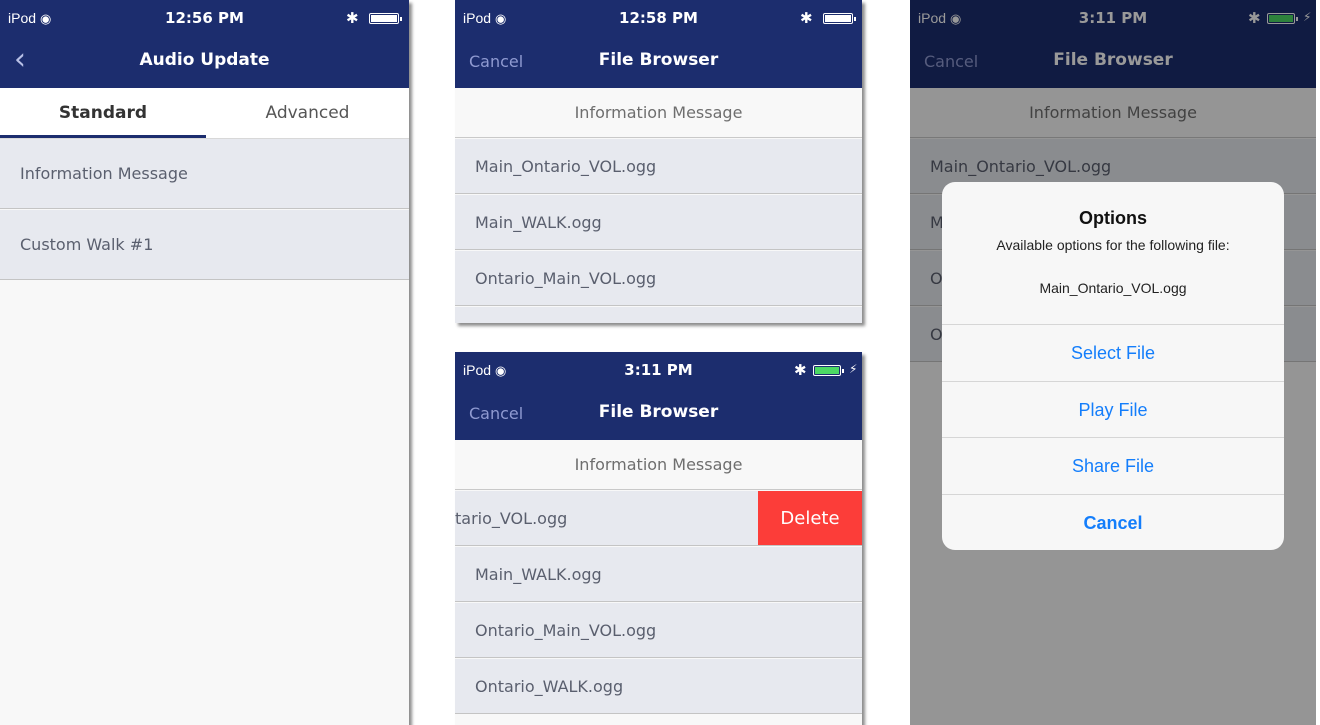  Describe the element at coordinates (853, 369) in the screenshot. I see `charging-icon: ⚡` at that location.